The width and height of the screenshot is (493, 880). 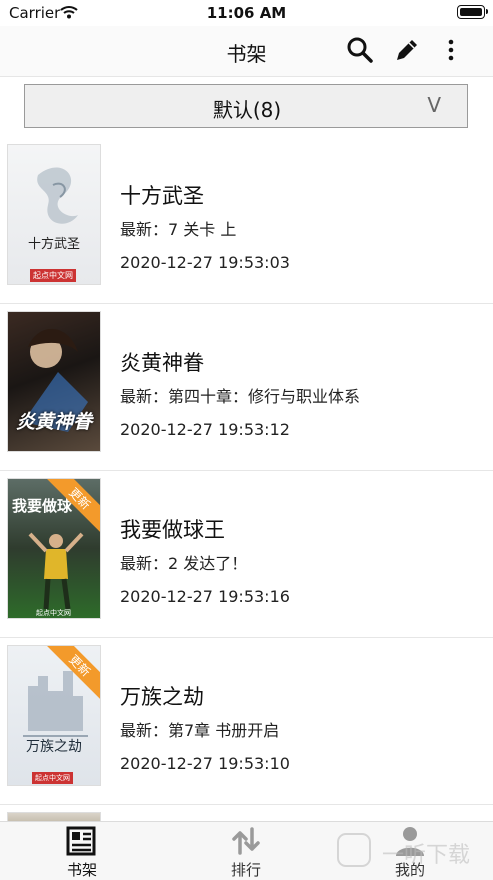 I want to click on watermark: 一听下载, so click(x=411, y=852).